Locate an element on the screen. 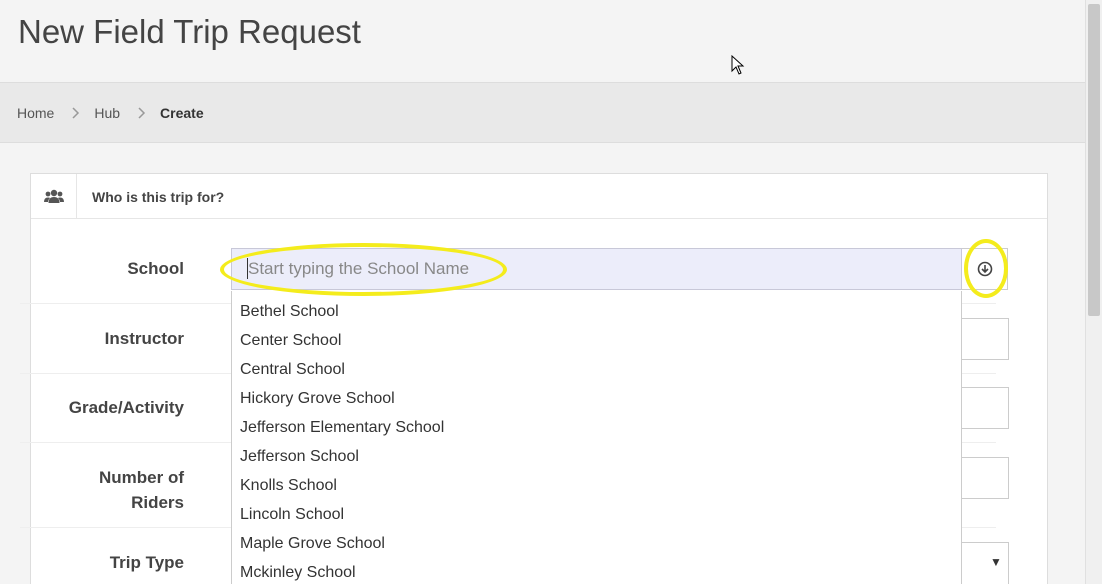 Image resolution: width=1102 pixels, height=584 pixels. school-option: Lincoln School is located at coordinates (292, 515).